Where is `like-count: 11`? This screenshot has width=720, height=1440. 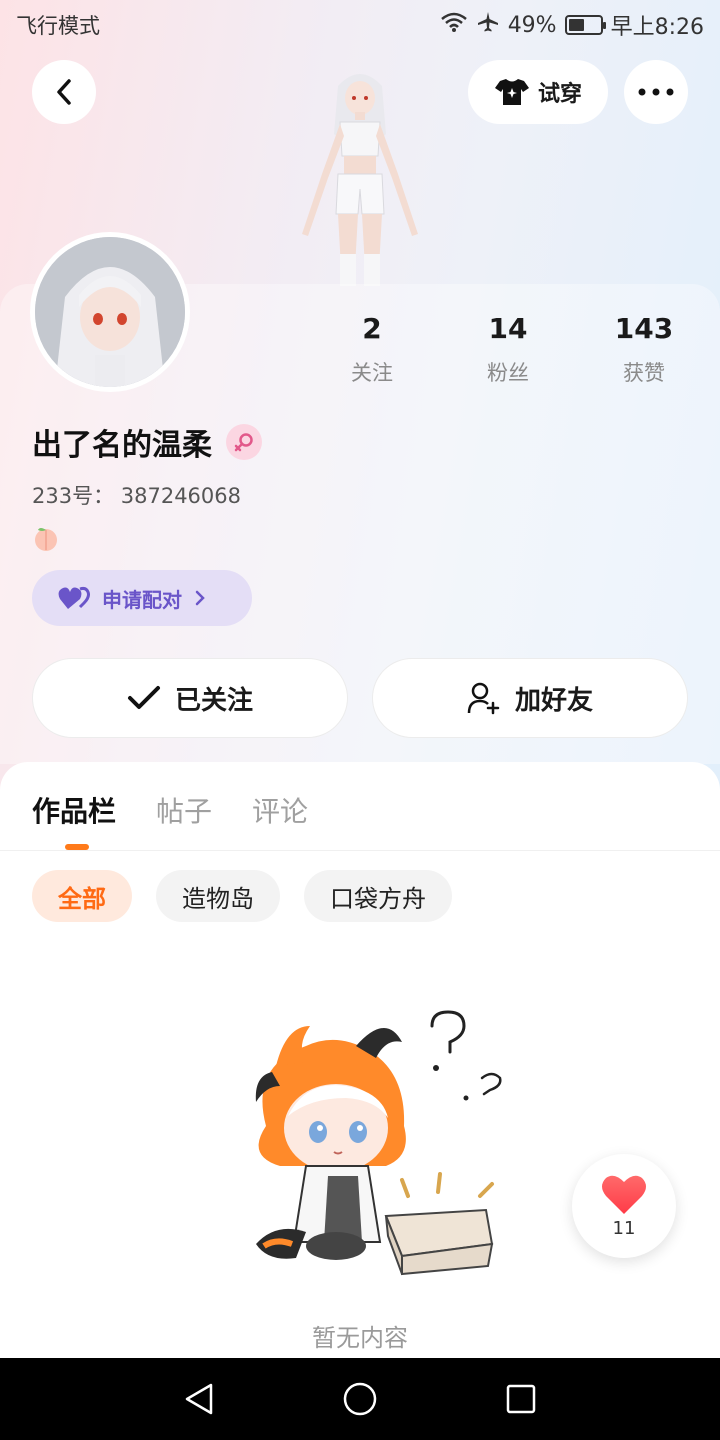
like-count: 11 is located at coordinates (624, 1228).